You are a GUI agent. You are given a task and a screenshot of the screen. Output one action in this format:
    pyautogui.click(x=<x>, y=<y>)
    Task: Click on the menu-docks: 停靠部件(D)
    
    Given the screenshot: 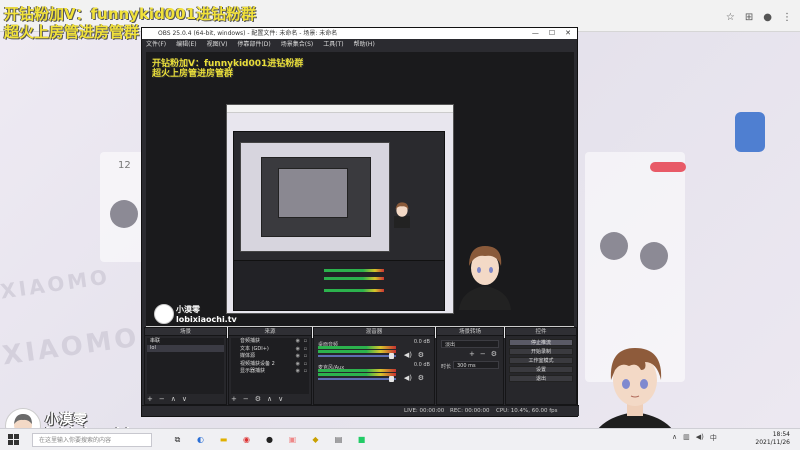 What is the action you would take?
    pyautogui.click(x=253, y=44)
    